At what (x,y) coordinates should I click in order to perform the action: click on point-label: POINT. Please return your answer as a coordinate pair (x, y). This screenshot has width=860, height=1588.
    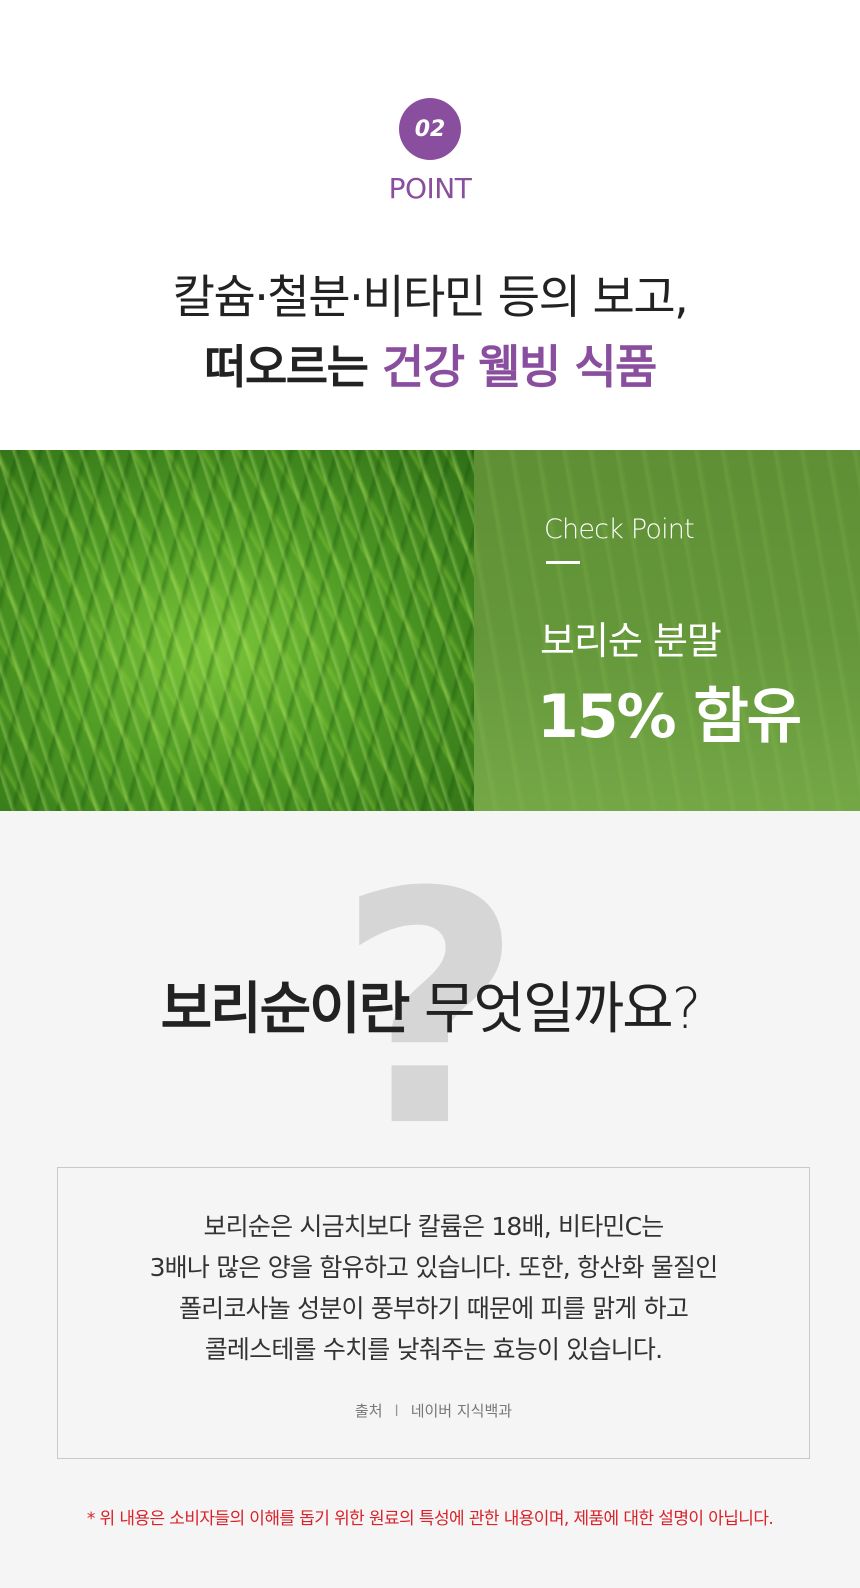
    Looking at the image, I should click on (430, 188).